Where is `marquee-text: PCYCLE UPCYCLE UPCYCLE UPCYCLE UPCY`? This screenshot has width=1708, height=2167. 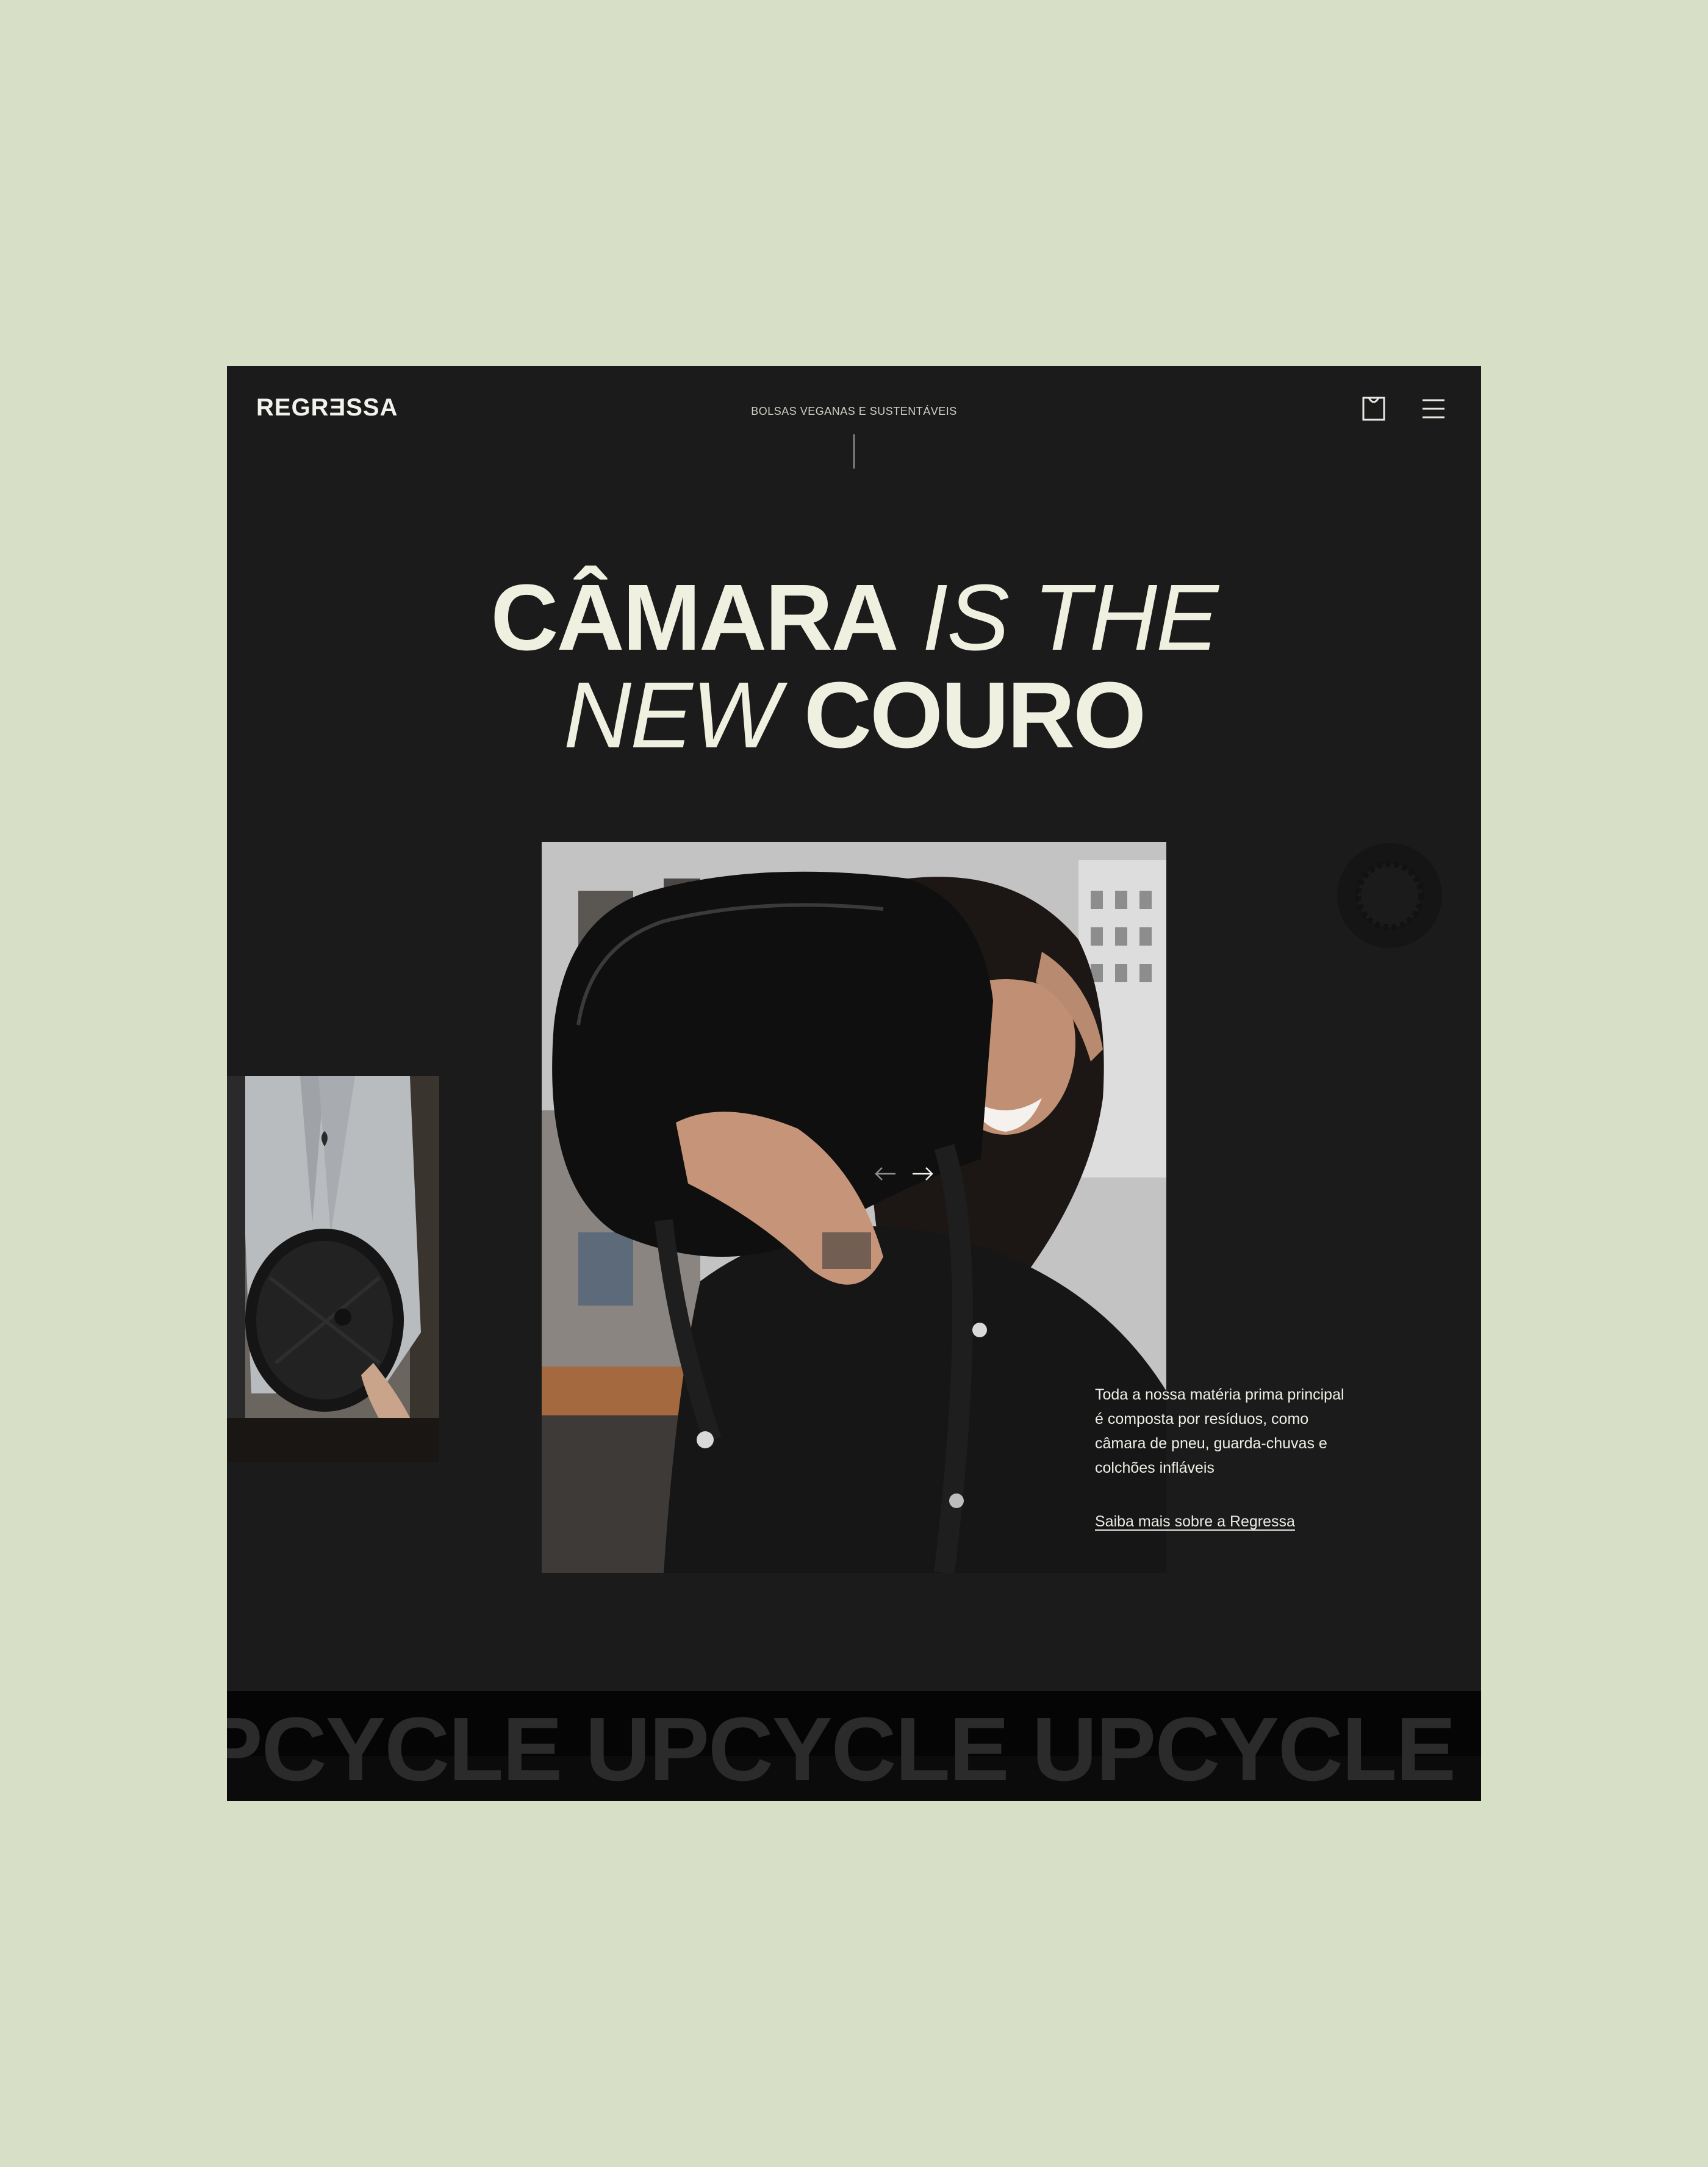
marquee-text: PCYCLE UPCYCLE UPCYCLE UPCYCLE UPCY is located at coordinates (854, 1749).